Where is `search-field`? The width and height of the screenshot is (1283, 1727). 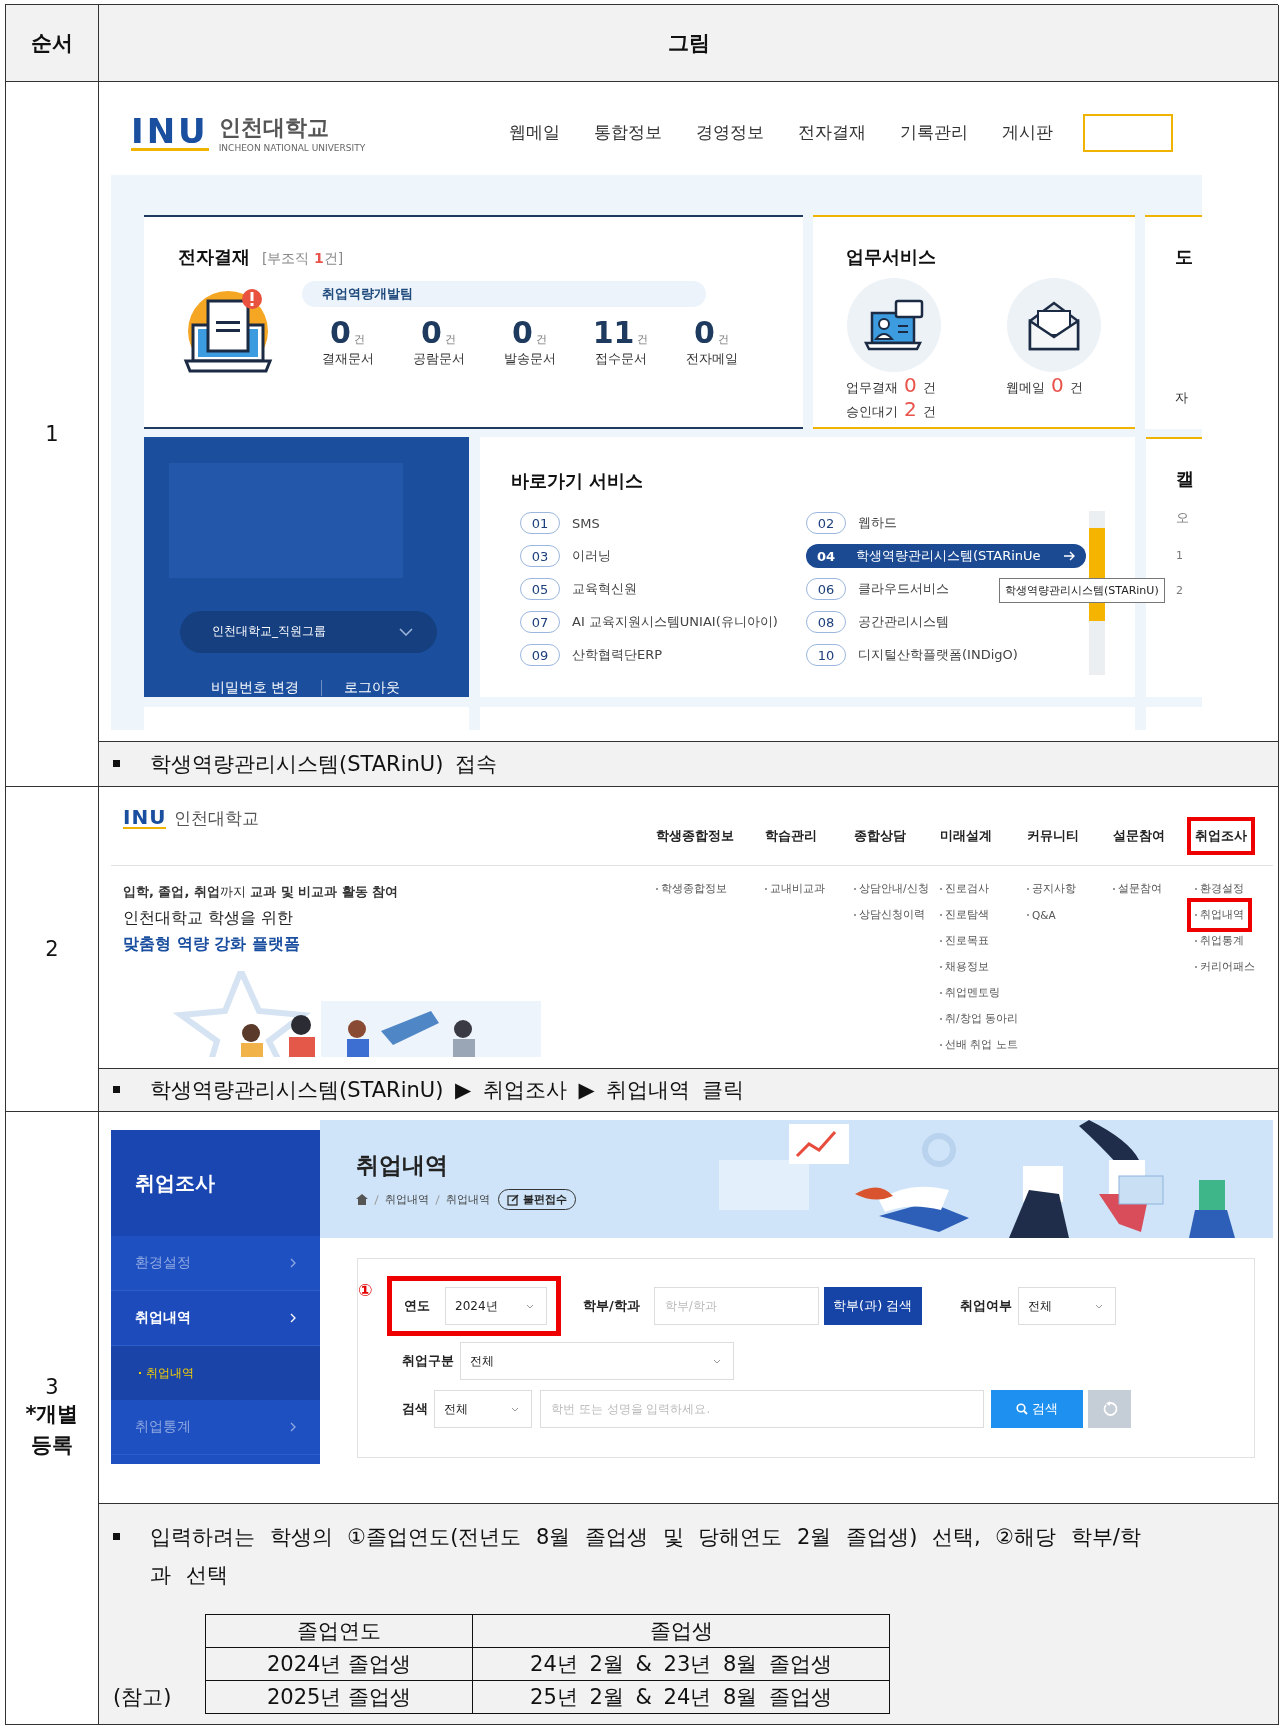 search-field is located at coordinates (1128, 132).